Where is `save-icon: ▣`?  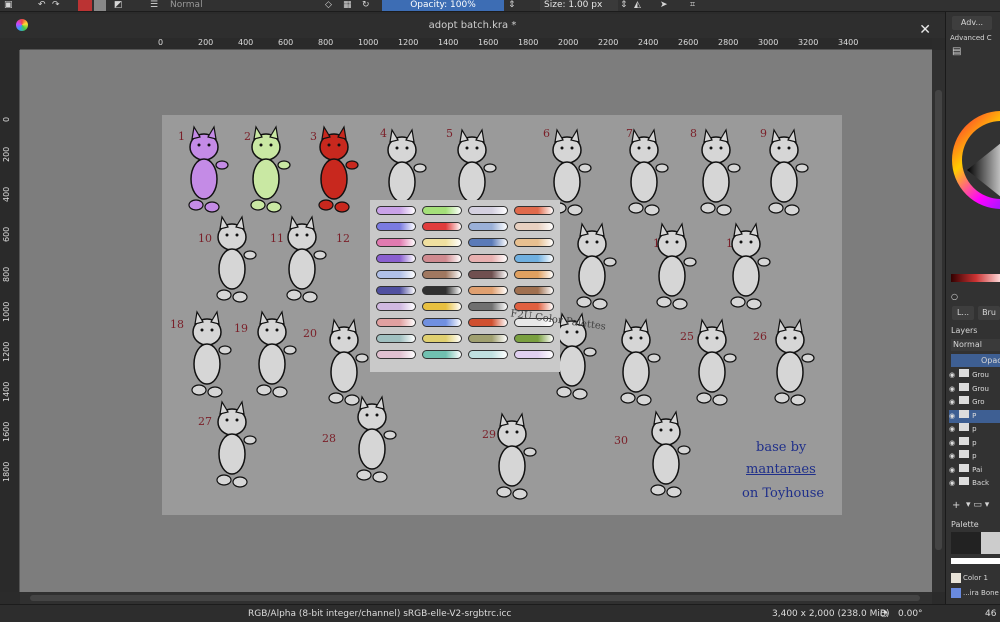 save-icon: ▣ is located at coordinates (8, 5).